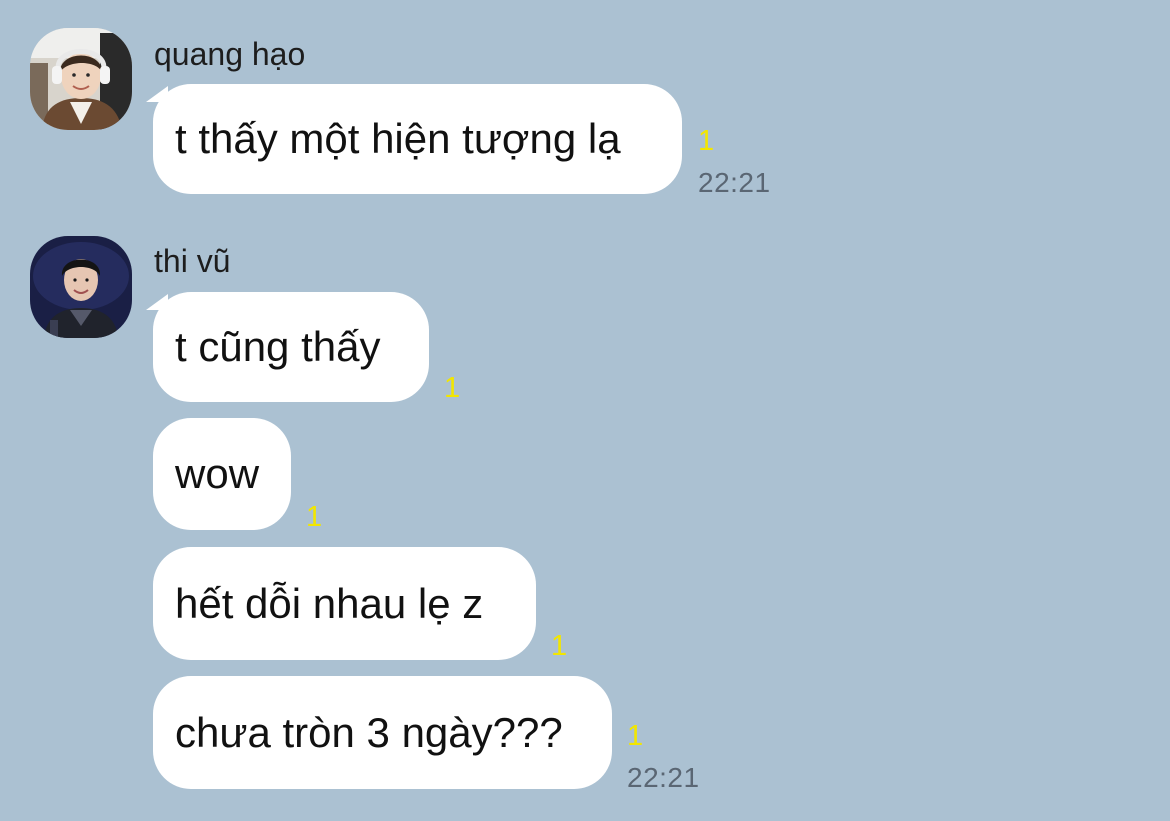 This screenshot has height=821, width=1170. What do you see at coordinates (230, 54) in the screenshot?
I see `sender-name: quang hạo` at bounding box center [230, 54].